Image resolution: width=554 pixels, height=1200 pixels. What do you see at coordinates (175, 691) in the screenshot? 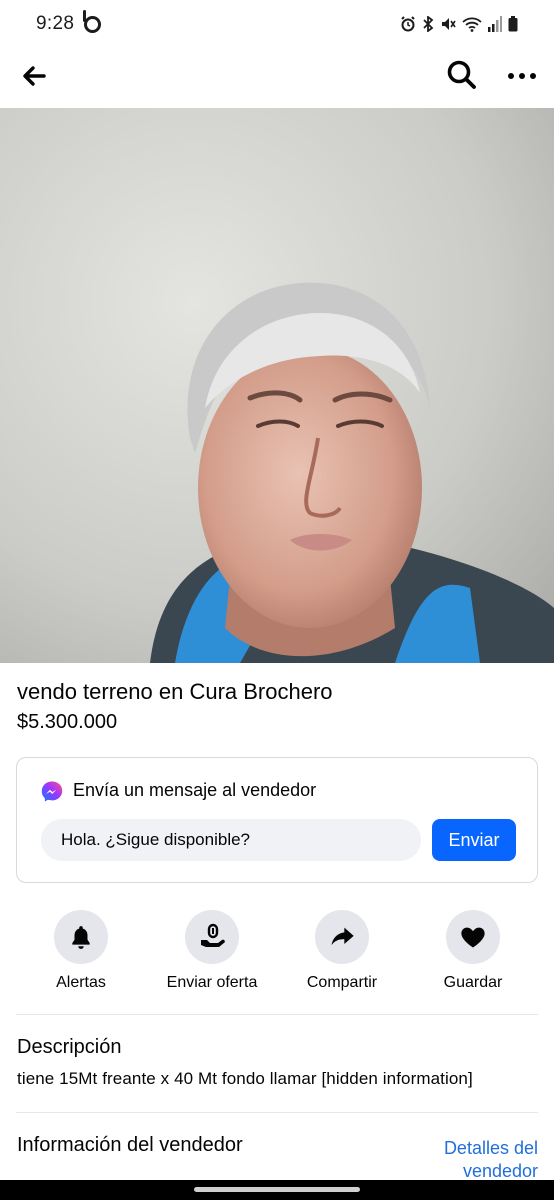
I see `listing-title: vendo terreno en Cura Brochero` at bounding box center [175, 691].